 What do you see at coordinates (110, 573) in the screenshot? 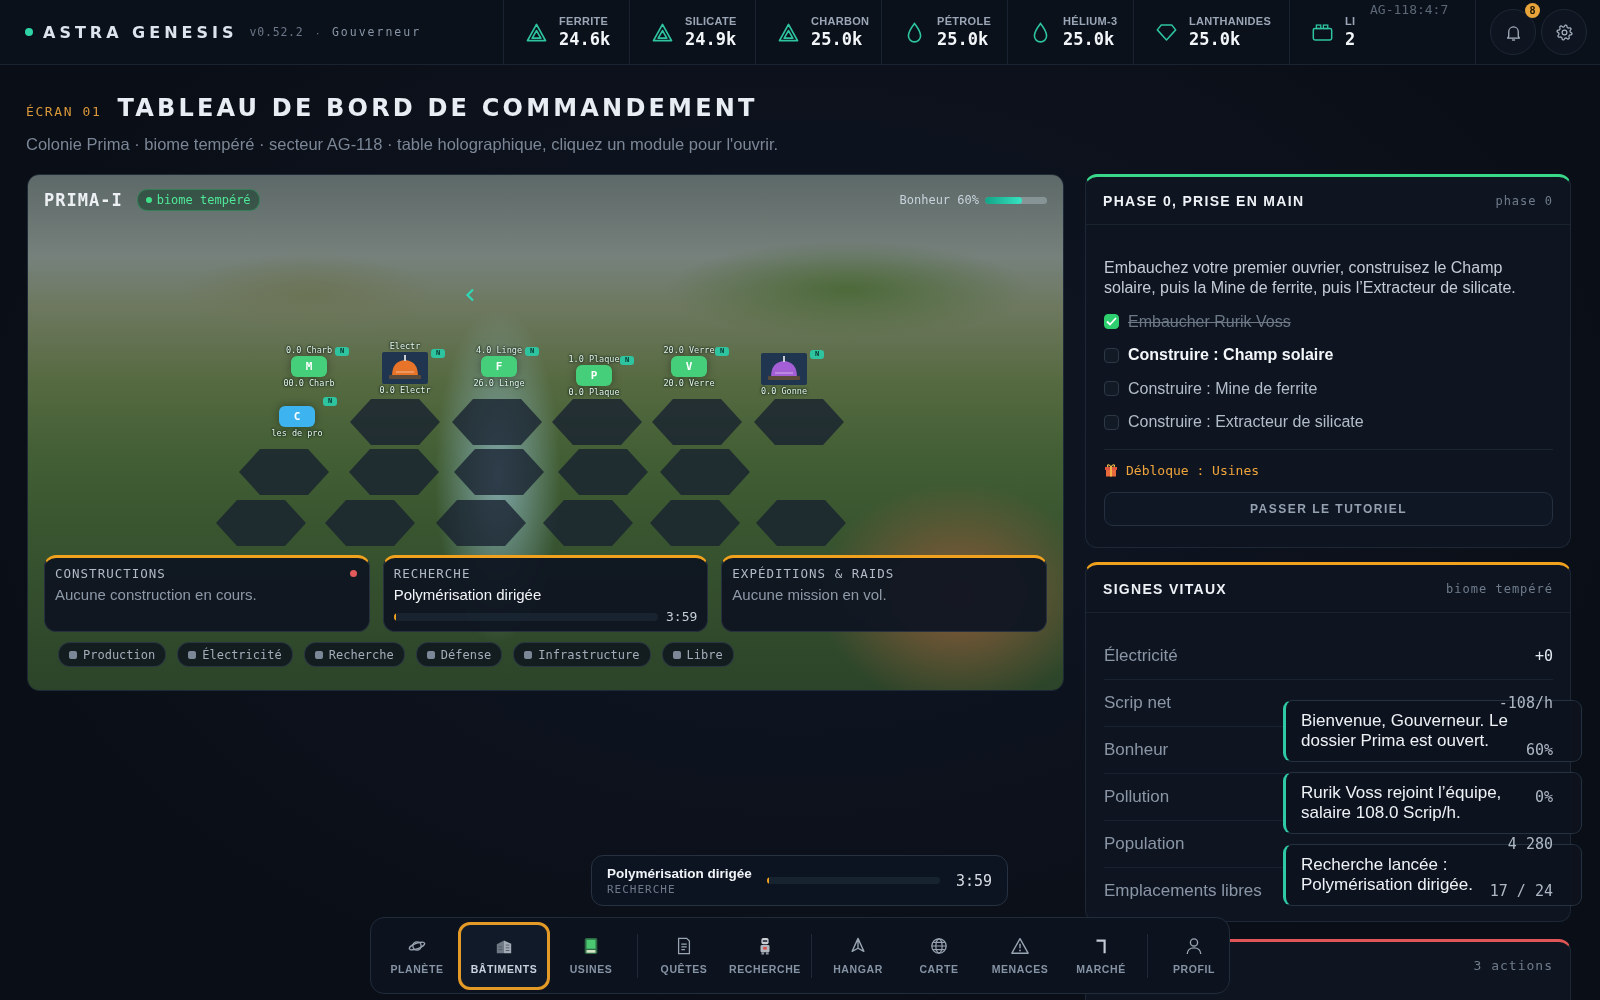
I see `card-title: CONSTRUCTIONS` at bounding box center [110, 573].